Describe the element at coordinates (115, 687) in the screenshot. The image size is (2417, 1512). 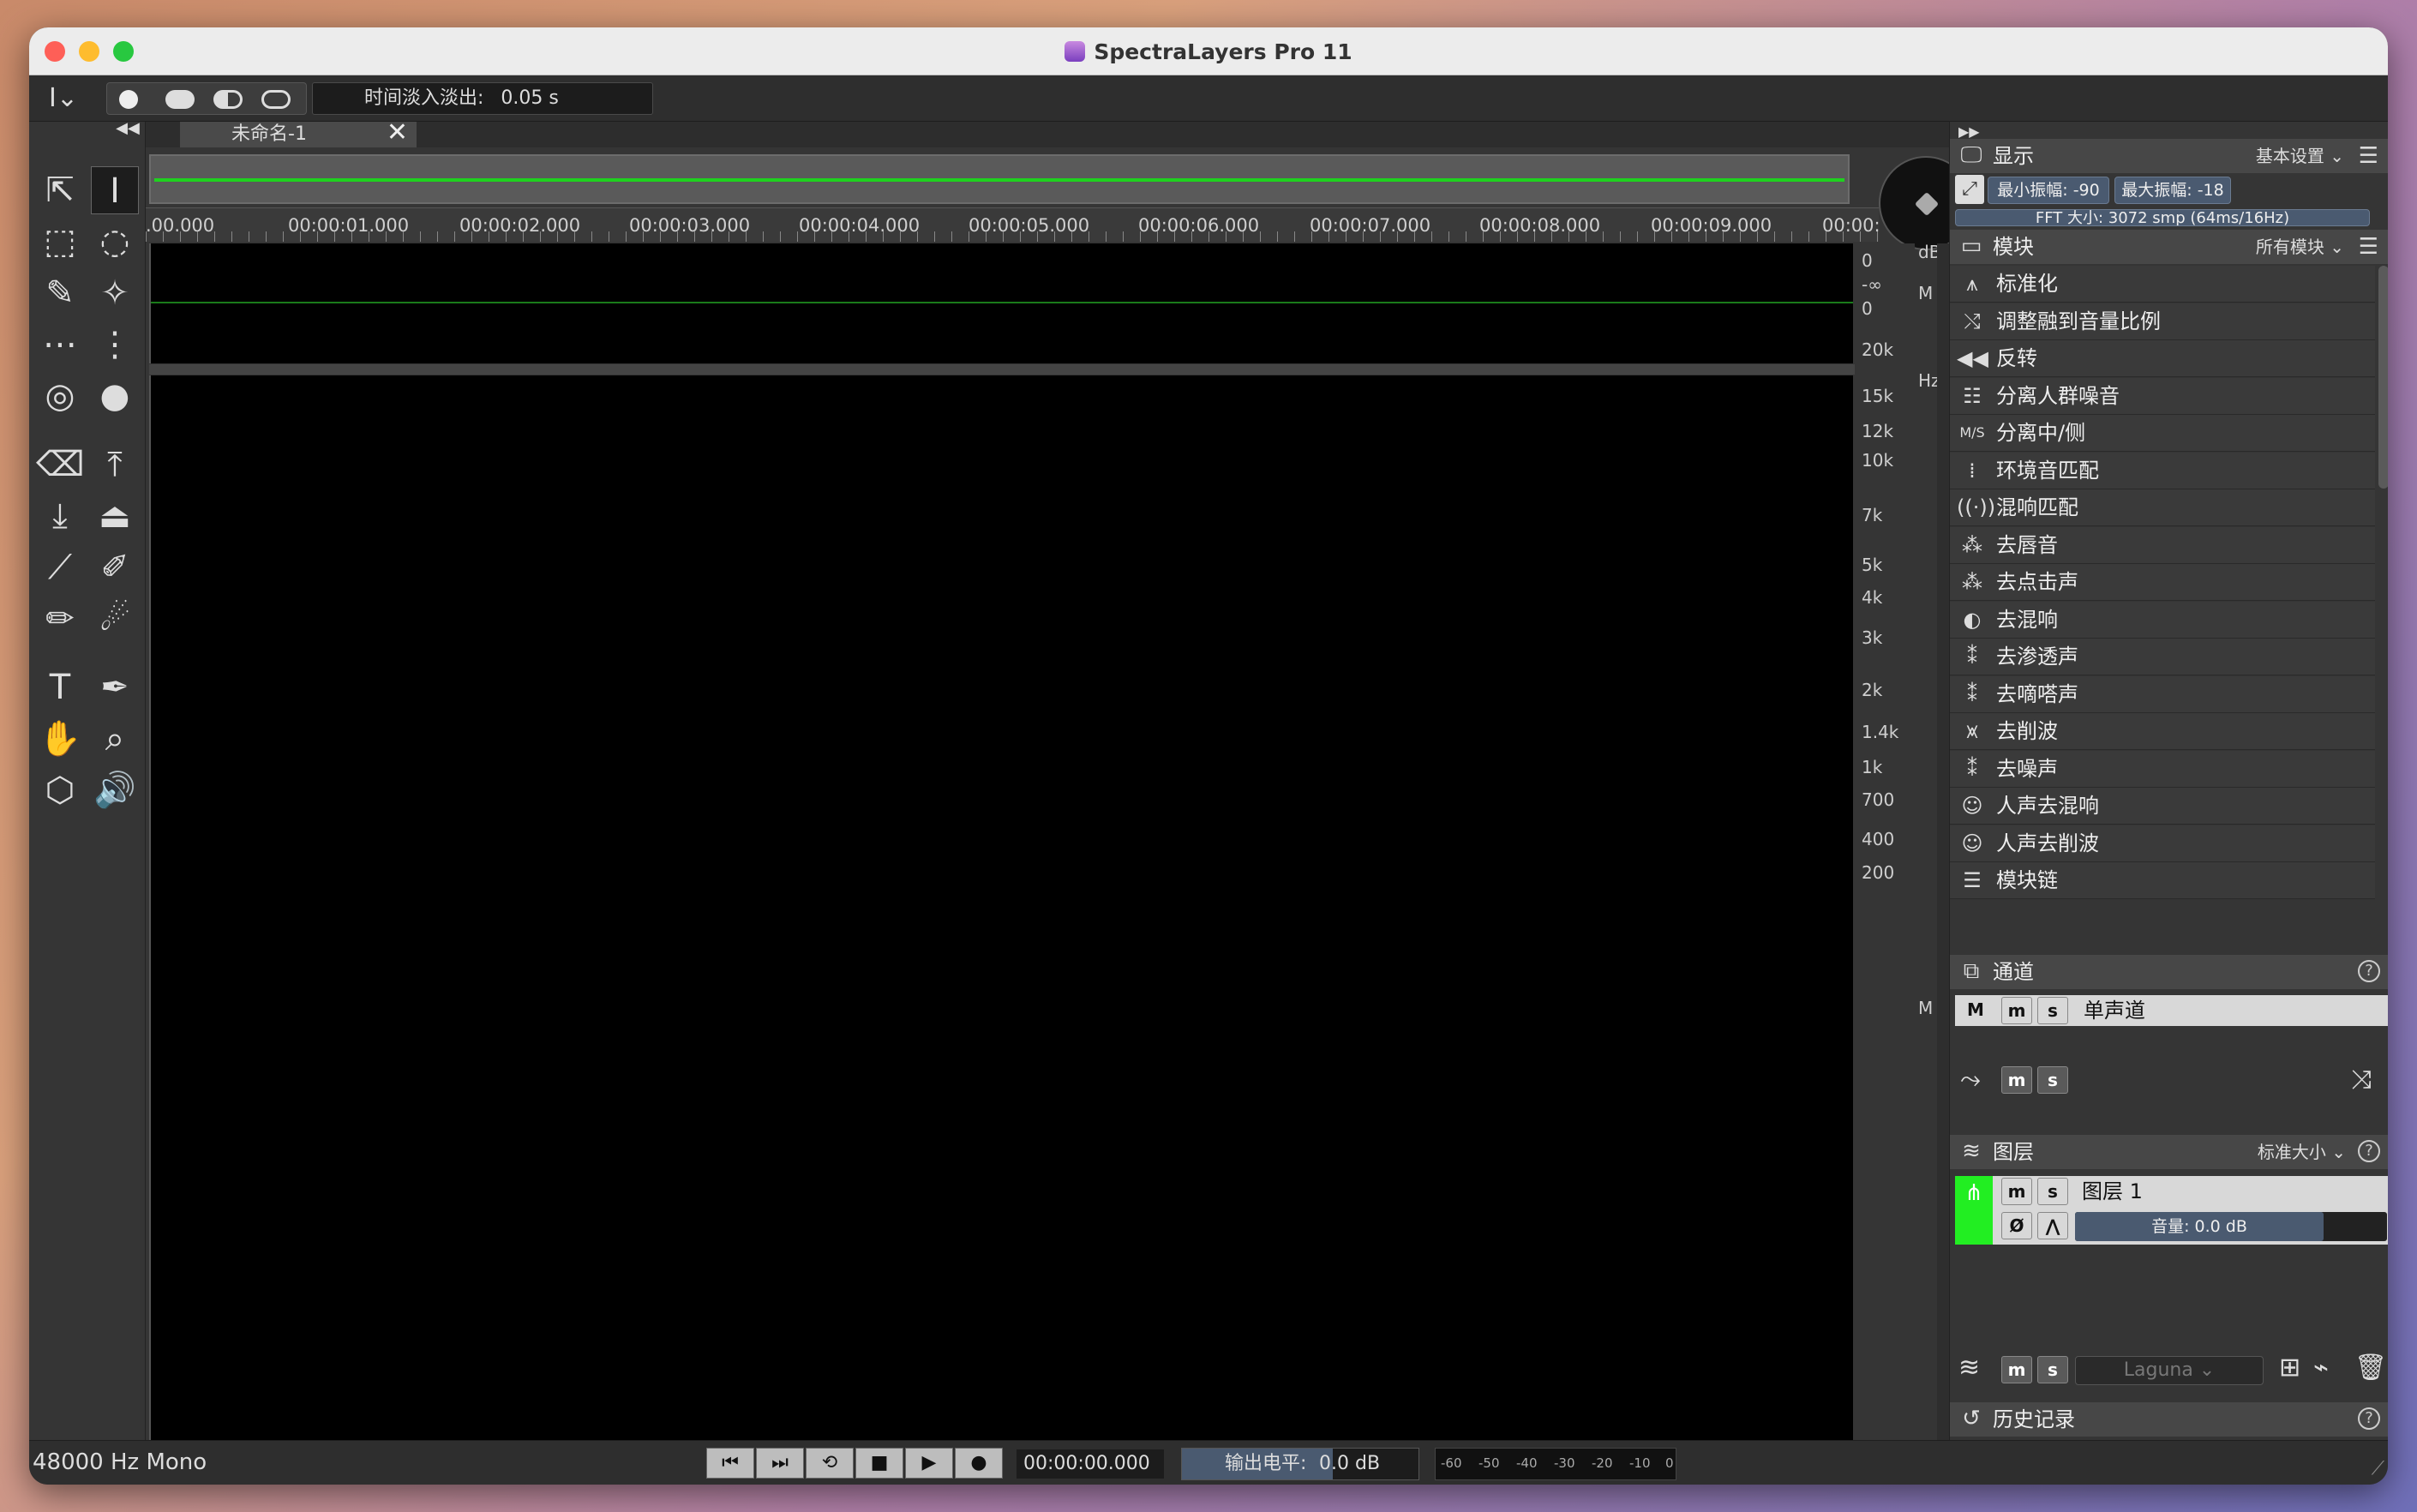
I see `eyedropper-tool-icon: ✒` at that location.